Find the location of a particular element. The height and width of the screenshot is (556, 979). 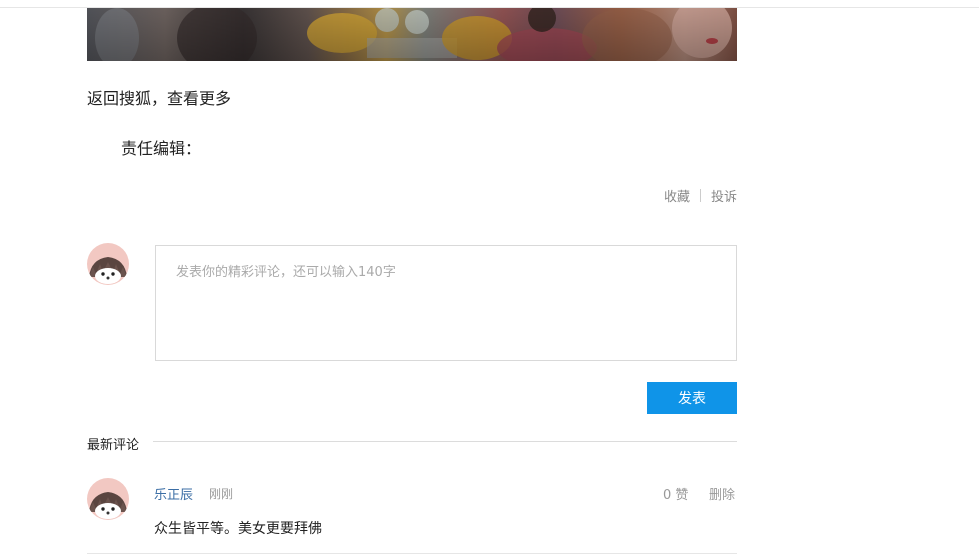

comment-input is located at coordinates (446, 303).